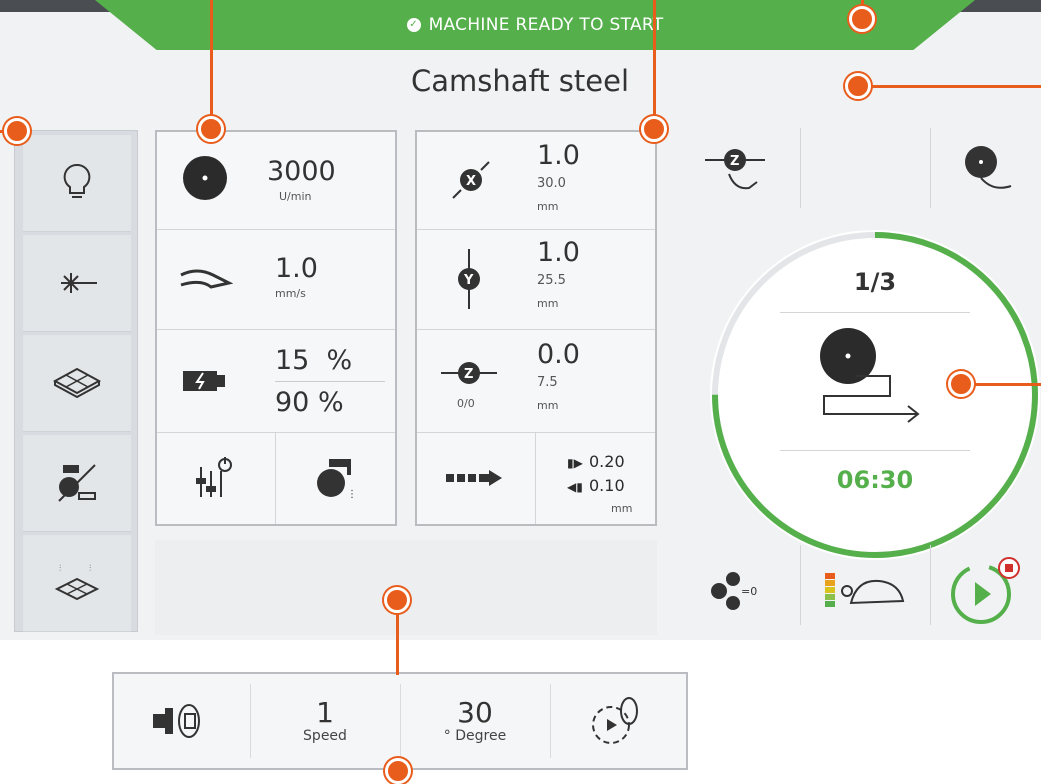 The width and height of the screenshot is (1041, 784). I want to click on load-divider, so click(330, 381).